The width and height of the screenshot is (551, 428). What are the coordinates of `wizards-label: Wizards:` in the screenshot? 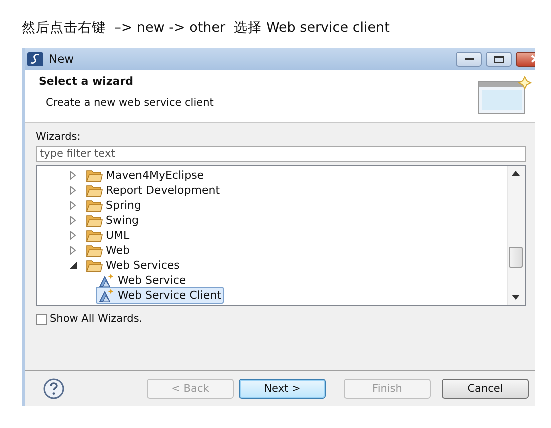 It's located at (59, 137).